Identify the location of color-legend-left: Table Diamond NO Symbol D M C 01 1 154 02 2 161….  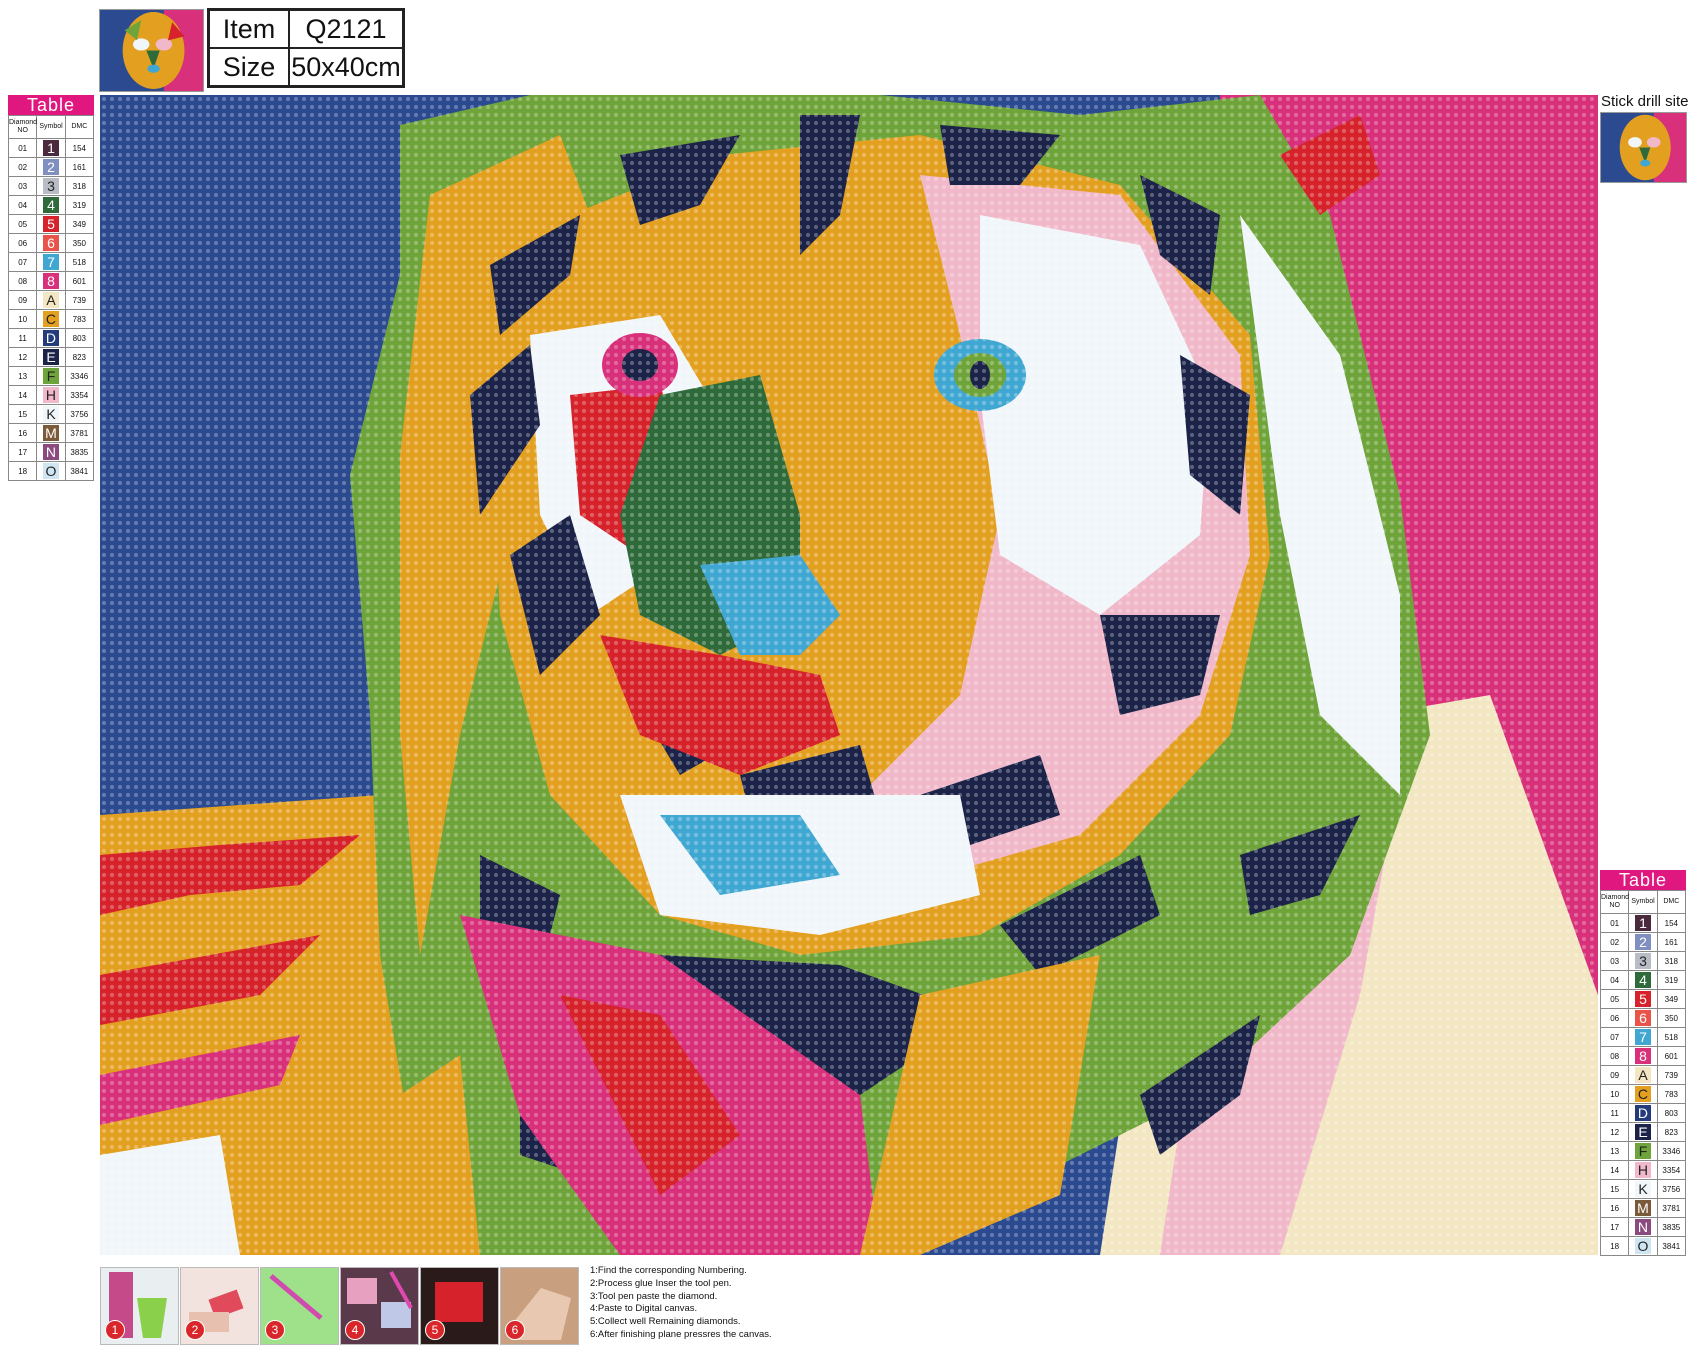
(51, 288).